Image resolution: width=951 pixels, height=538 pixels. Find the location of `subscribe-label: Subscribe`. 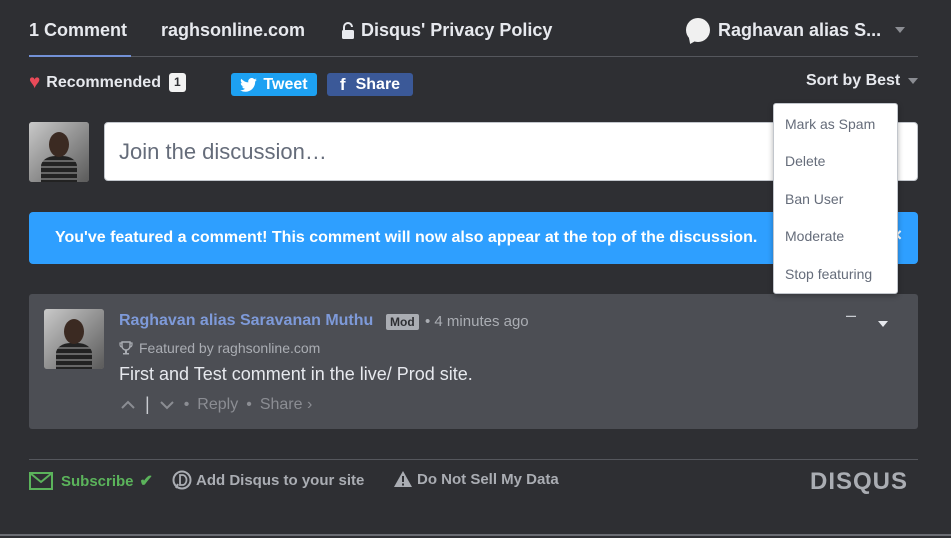

subscribe-label: Subscribe is located at coordinates (97, 481).